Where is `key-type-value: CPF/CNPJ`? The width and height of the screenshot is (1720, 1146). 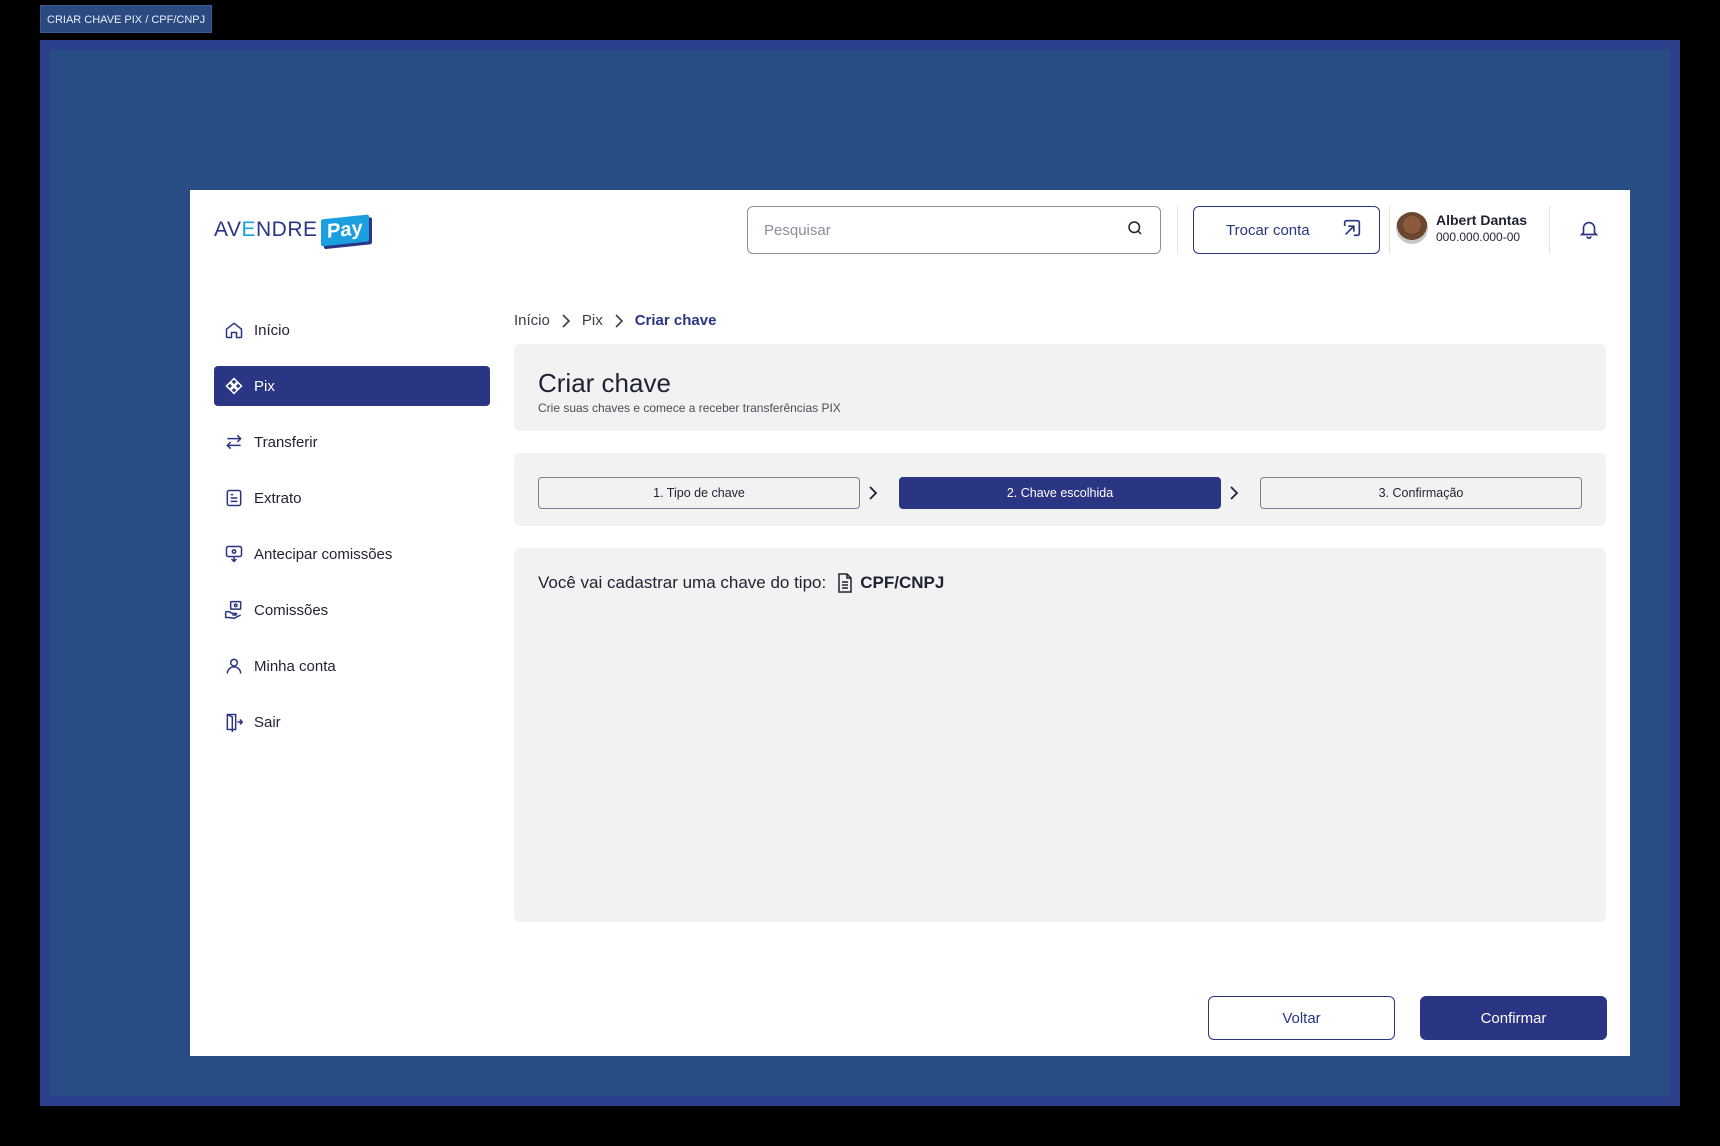
key-type-value: CPF/CNPJ is located at coordinates (890, 583).